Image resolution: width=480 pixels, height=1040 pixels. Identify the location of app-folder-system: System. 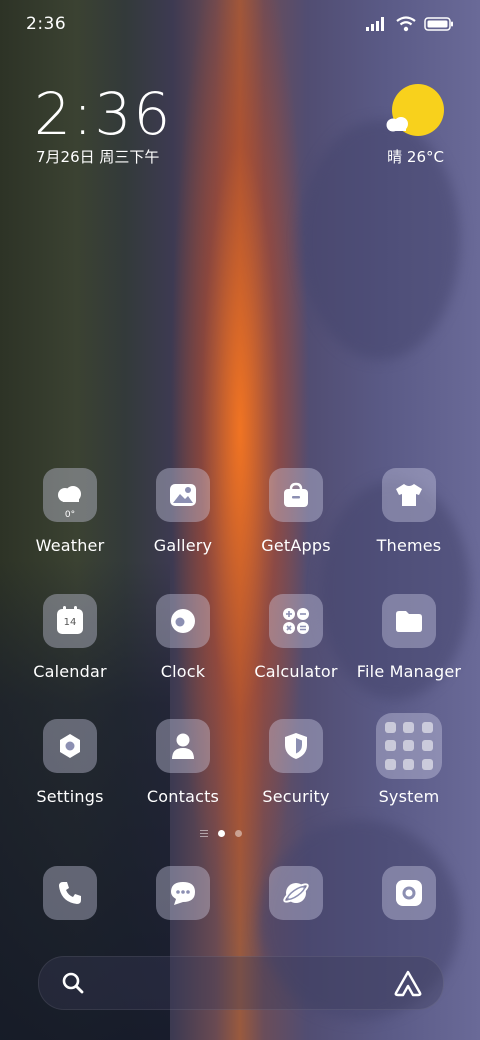
(409, 759).